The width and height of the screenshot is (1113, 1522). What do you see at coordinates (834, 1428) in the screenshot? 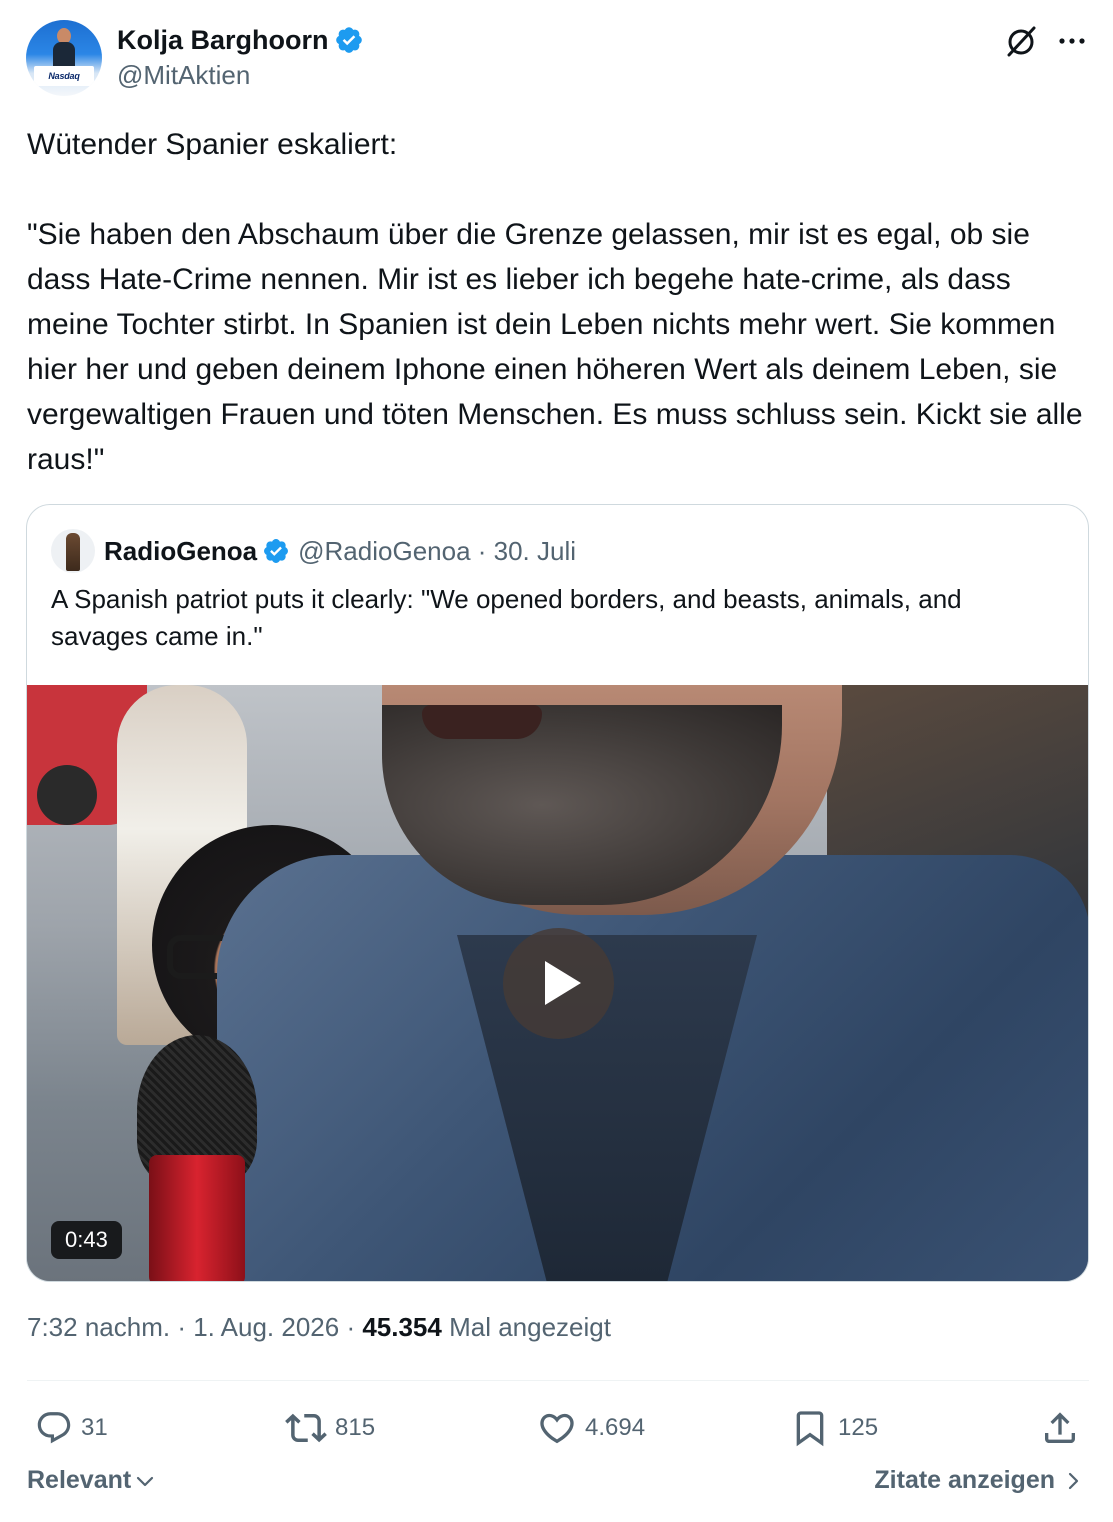
I see `bookmark-button: 125` at bounding box center [834, 1428].